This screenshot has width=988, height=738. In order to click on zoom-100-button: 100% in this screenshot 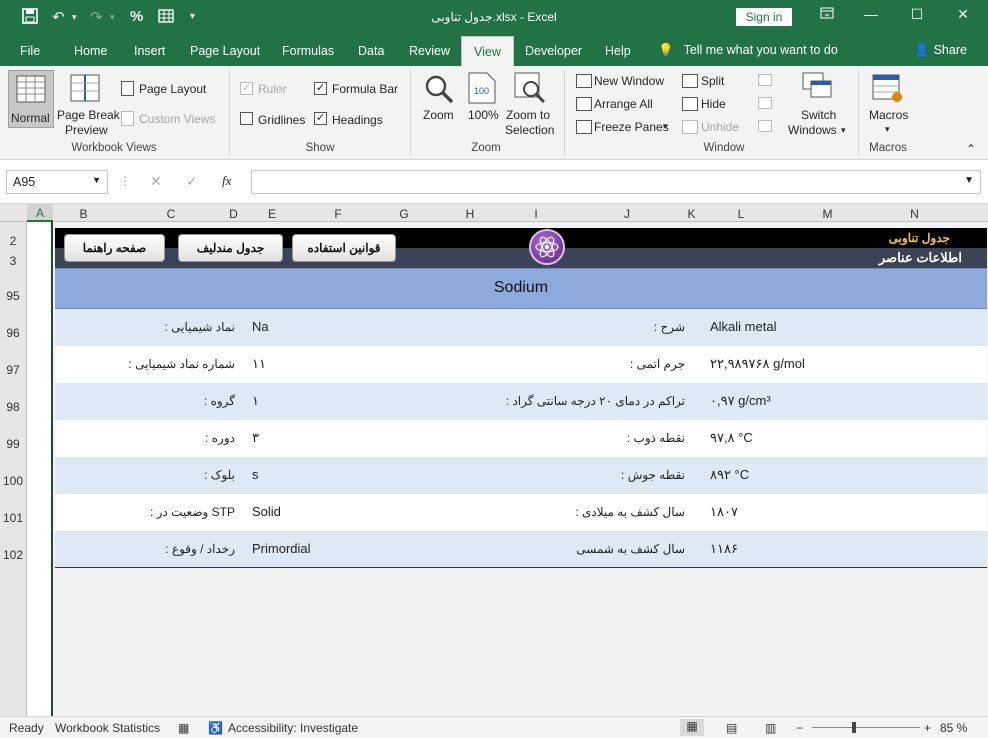, I will do `click(483, 115)`.